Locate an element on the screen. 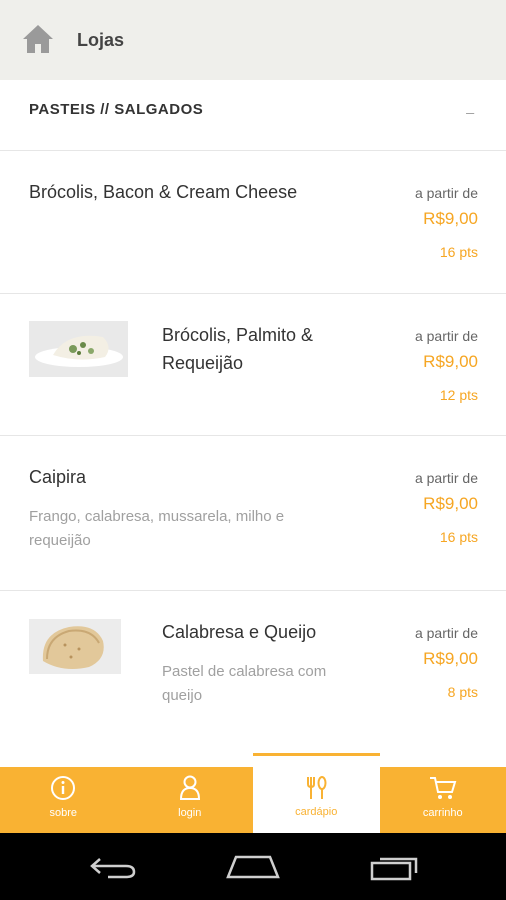 Image resolution: width=506 pixels, height=900 pixels. top-bar: Lojas is located at coordinates (253, 40).